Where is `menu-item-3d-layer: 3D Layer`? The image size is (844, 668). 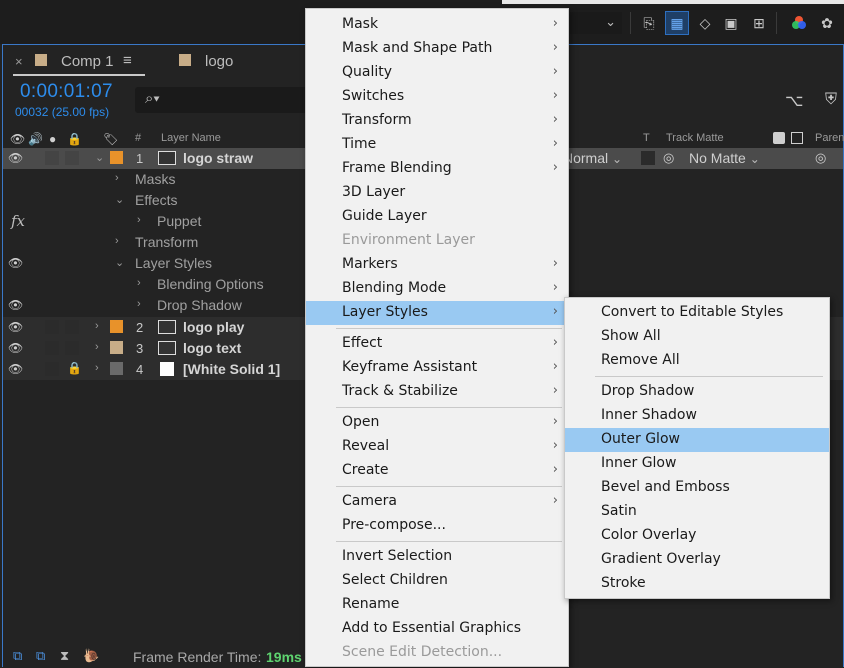
menu-item-3d-layer: 3D Layer is located at coordinates (437, 193).